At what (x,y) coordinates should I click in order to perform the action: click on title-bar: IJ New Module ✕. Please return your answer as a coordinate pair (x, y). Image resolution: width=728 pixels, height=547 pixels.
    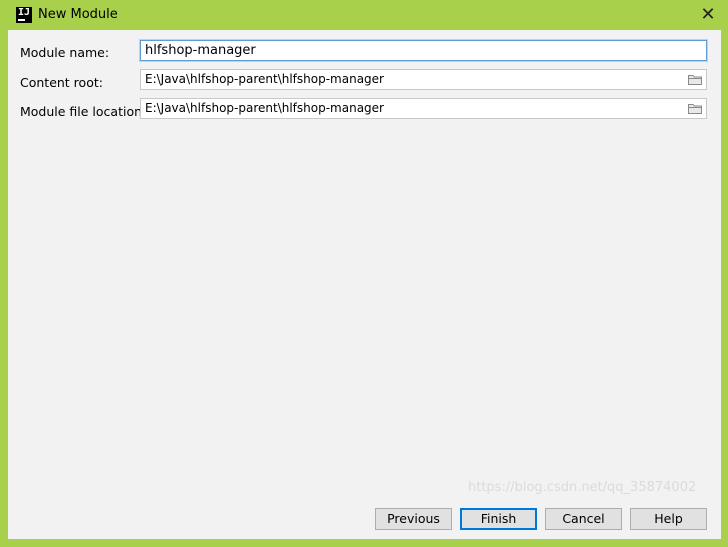
    Looking at the image, I should click on (364, 15).